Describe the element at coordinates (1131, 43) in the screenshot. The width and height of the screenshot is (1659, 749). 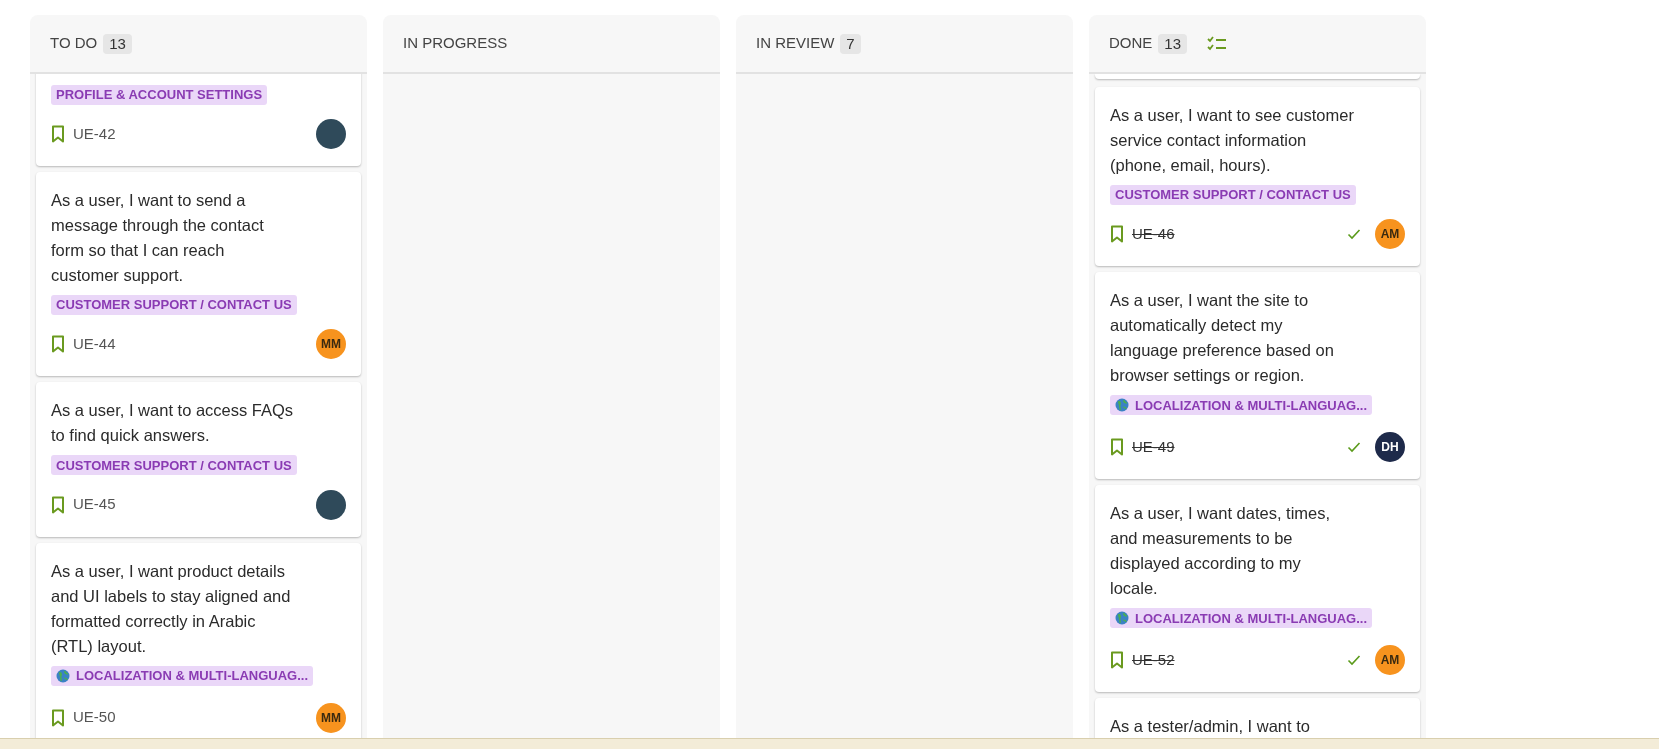
I see `column-title: DONE` at that location.